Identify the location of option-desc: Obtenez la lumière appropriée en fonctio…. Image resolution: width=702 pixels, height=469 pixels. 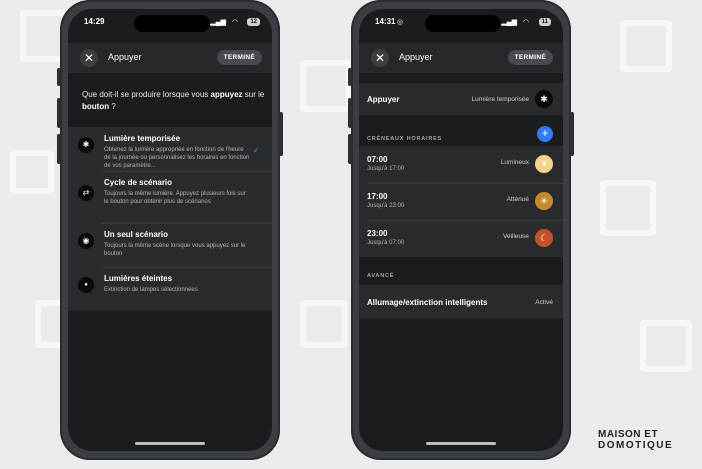
(177, 158).